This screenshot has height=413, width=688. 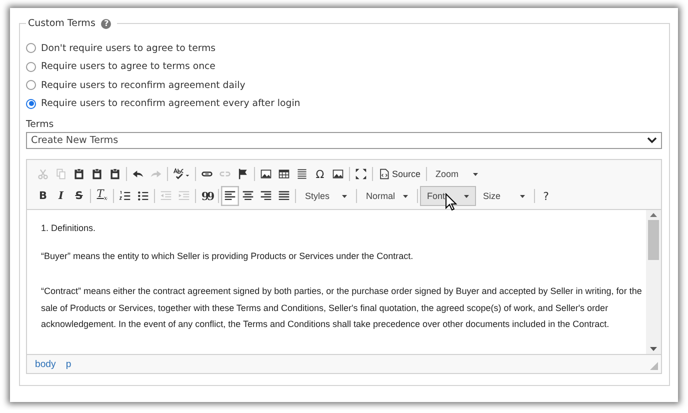 What do you see at coordinates (653, 282) in the screenshot?
I see `scrollbar` at bounding box center [653, 282].